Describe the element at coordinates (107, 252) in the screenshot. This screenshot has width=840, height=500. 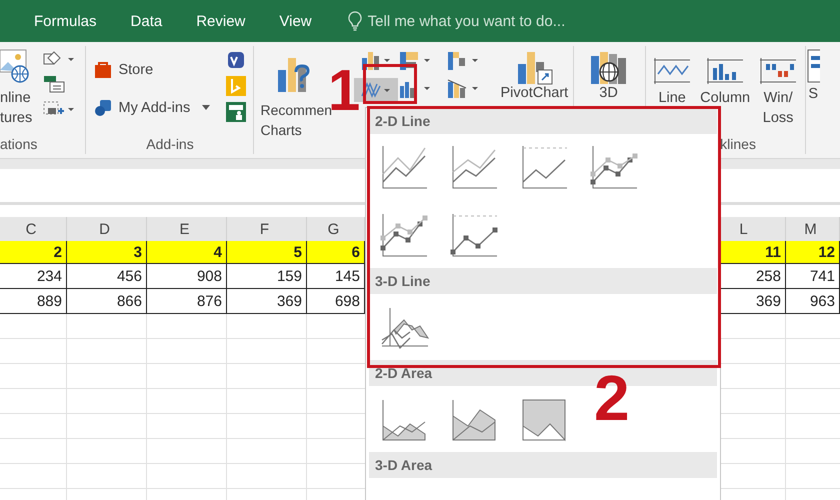
I see `table-cell: 3` at that location.